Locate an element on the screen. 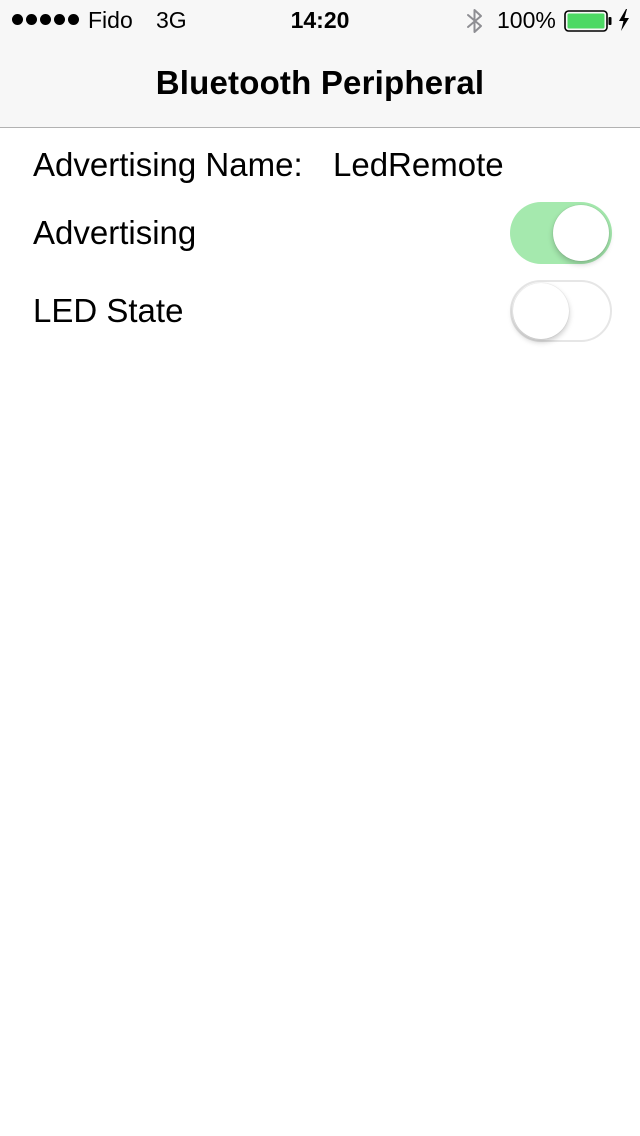  led-state-toggle is located at coordinates (561, 311).